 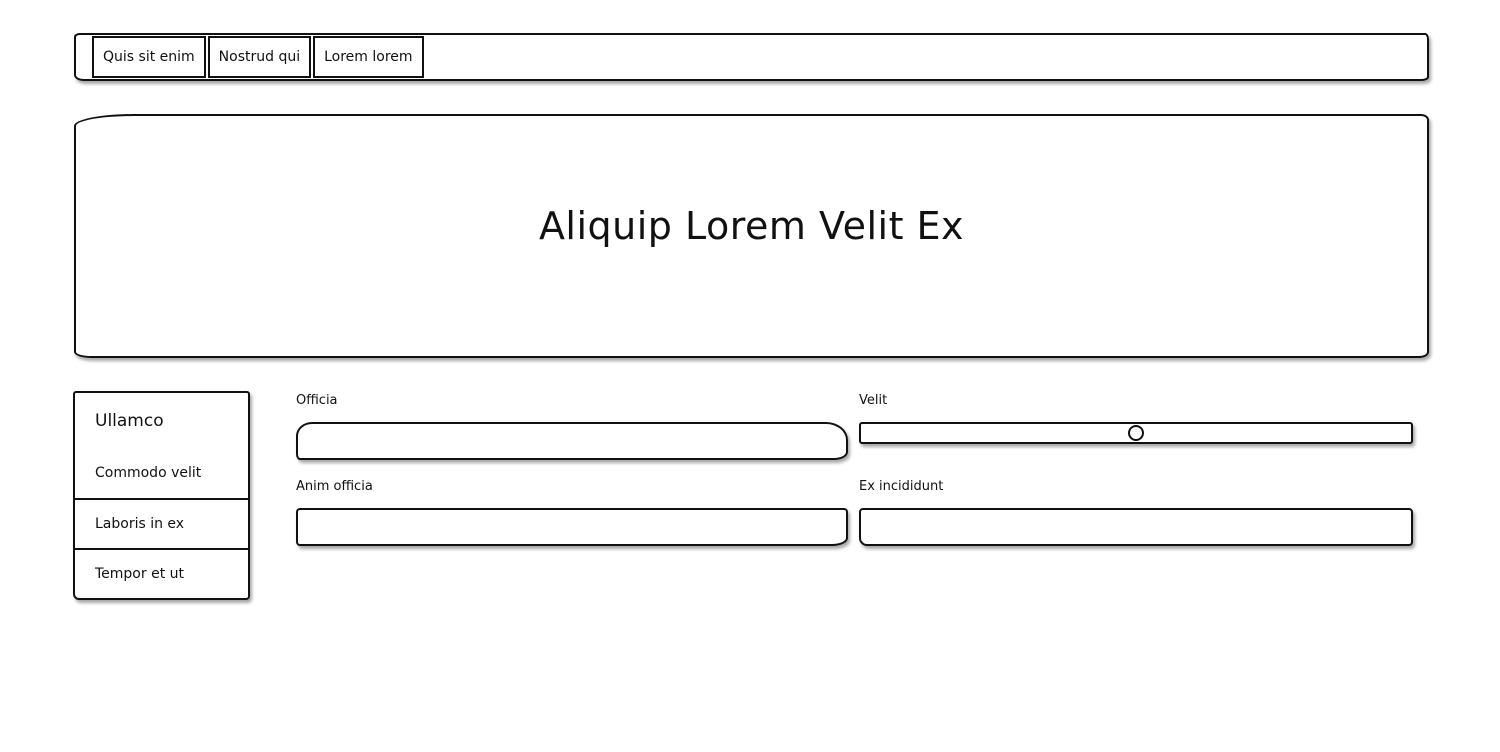 What do you see at coordinates (140, 523) in the screenshot?
I see `sidebar-item-label: Laboris in ex` at bounding box center [140, 523].